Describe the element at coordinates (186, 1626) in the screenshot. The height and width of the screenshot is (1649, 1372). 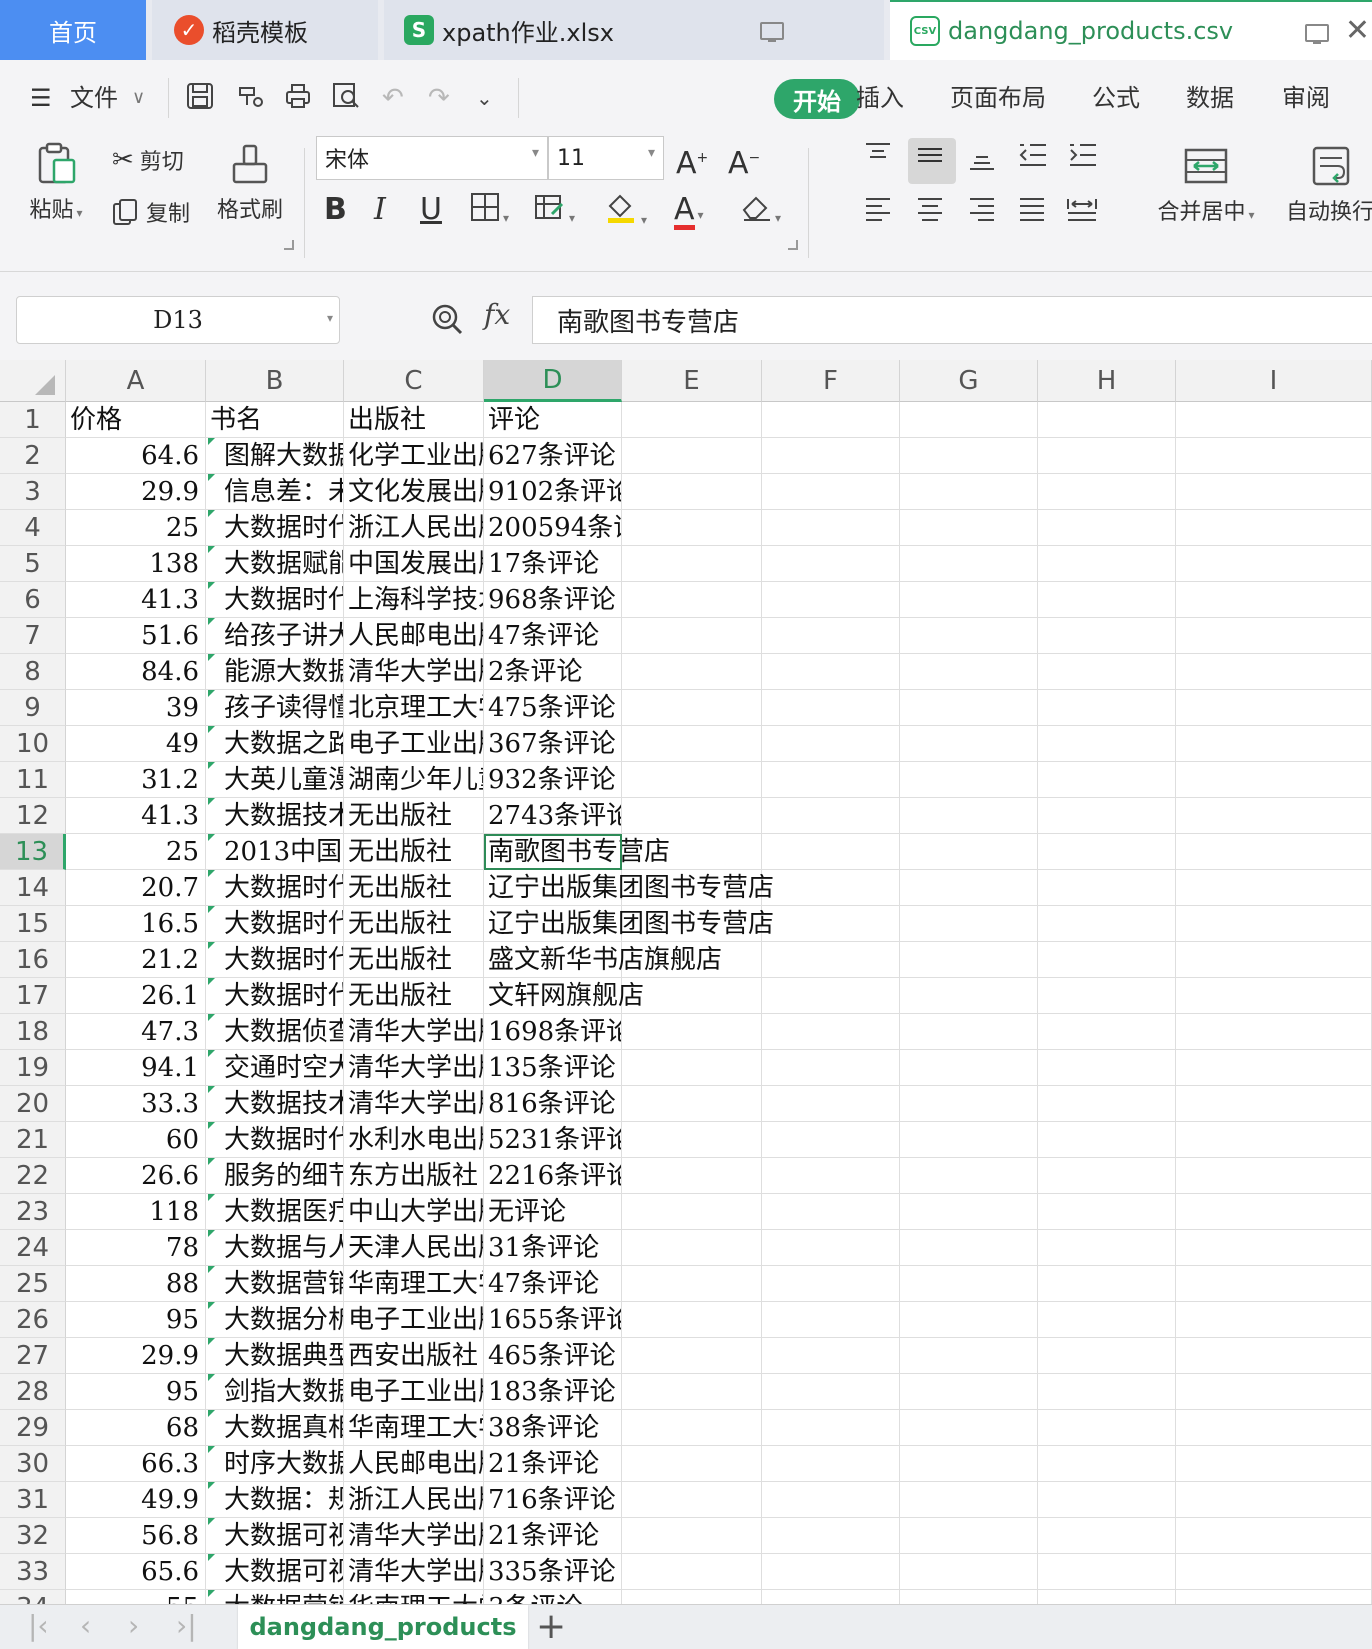
I see `last-sheet-icon: ›|` at that location.